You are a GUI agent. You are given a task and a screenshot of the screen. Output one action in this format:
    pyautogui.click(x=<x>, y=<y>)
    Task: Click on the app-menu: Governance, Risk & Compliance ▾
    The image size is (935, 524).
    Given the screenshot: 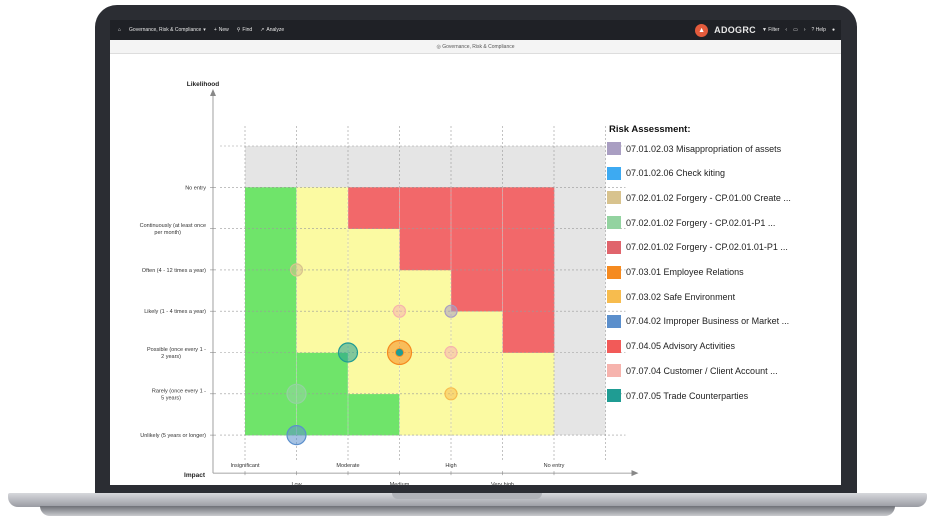 What is the action you would take?
    pyautogui.click(x=167, y=30)
    